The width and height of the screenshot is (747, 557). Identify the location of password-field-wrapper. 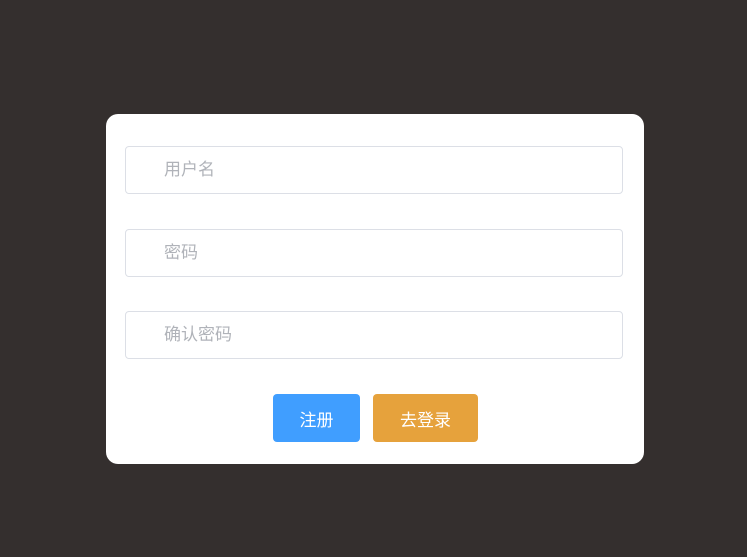
(374, 253).